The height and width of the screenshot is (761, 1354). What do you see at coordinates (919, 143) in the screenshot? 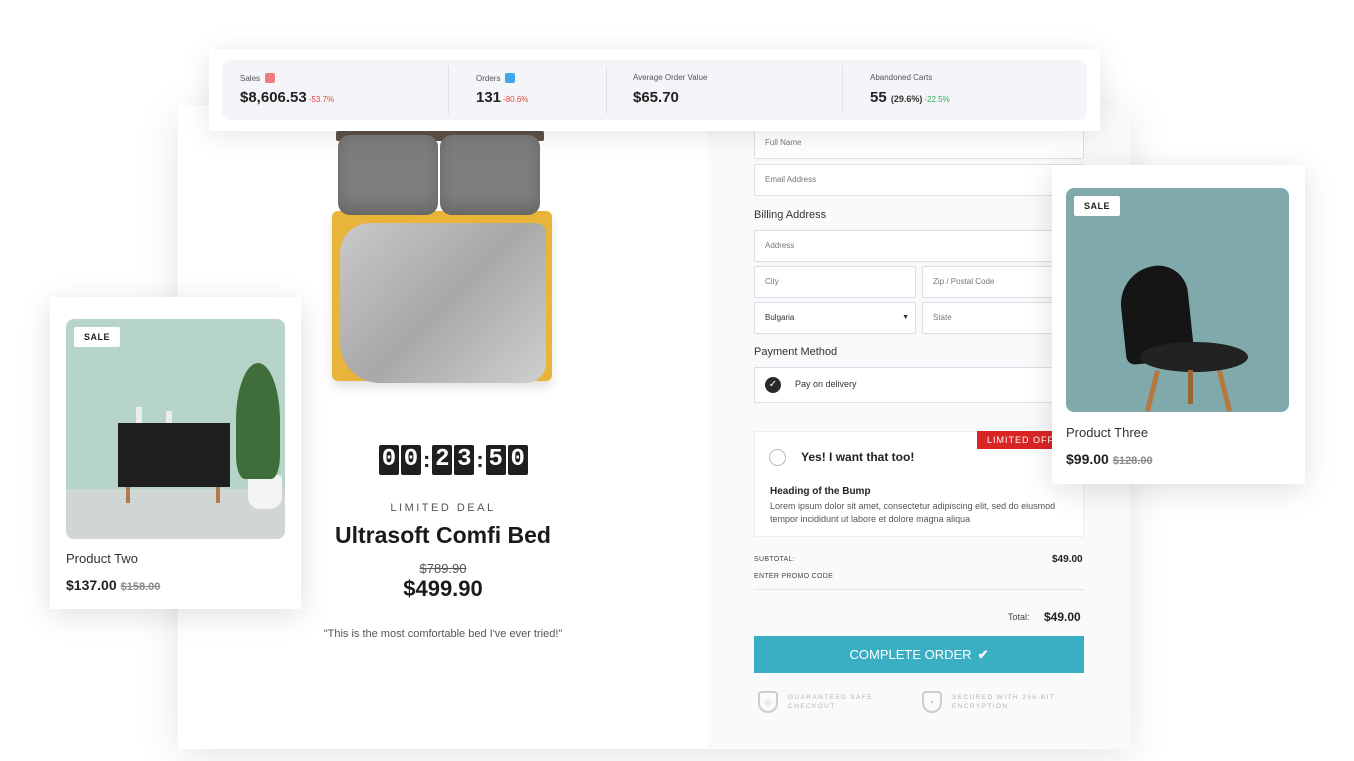
I see `full-name-field: Full Name` at bounding box center [919, 143].